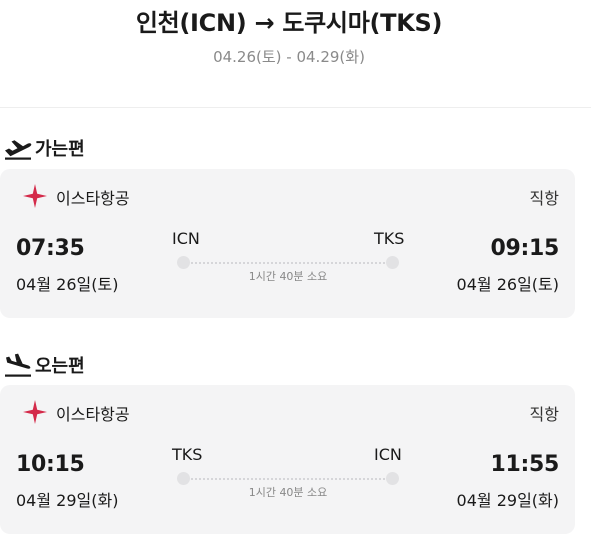 The image size is (591, 534). I want to click on departure-date: 04월 26일(토), so click(67, 284).